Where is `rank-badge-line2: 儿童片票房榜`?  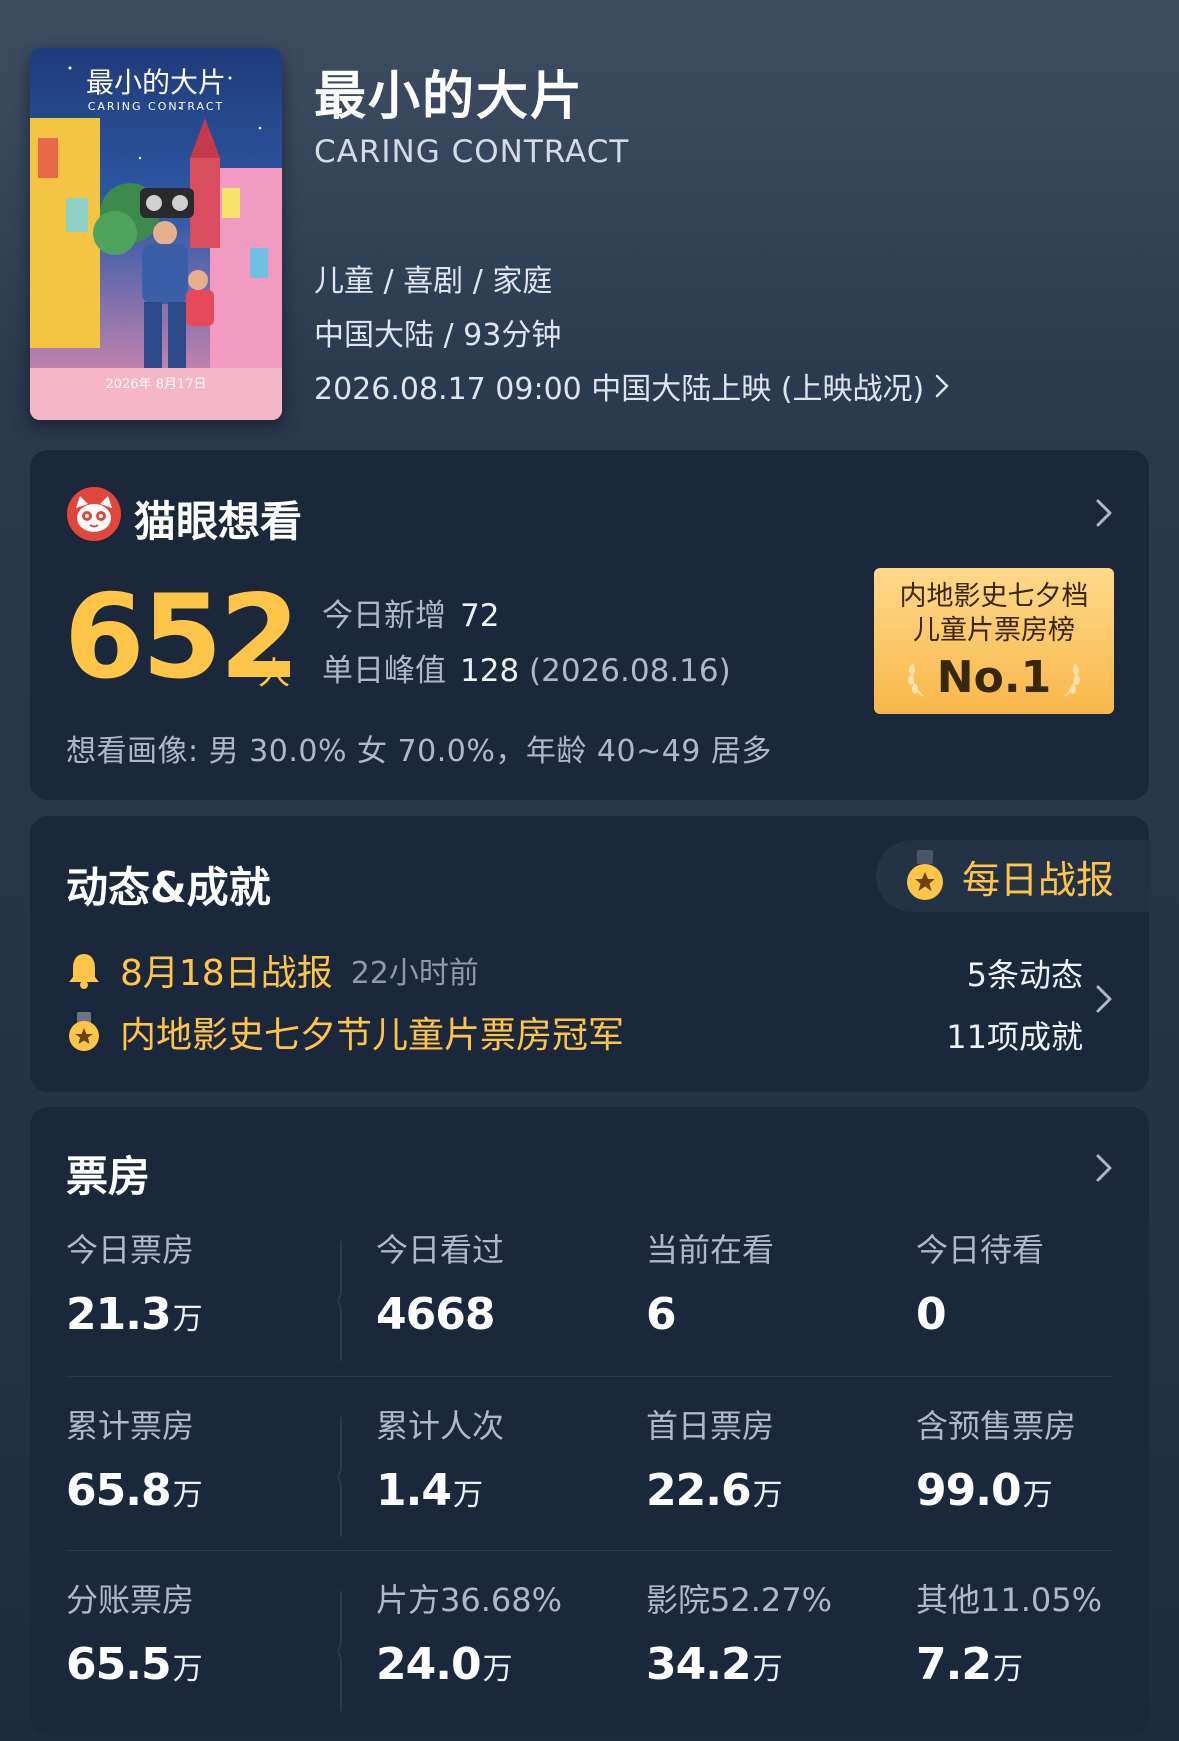
rank-badge-line2: 儿童片票房榜 is located at coordinates (994, 630).